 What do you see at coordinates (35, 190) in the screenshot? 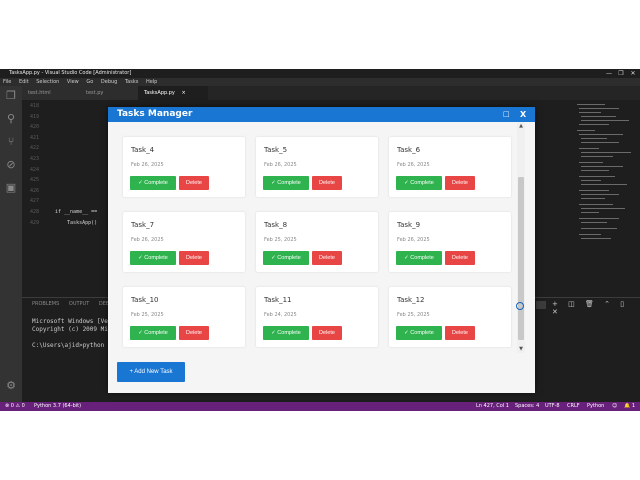
I see `line-number: 426` at bounding box center [35, 190].